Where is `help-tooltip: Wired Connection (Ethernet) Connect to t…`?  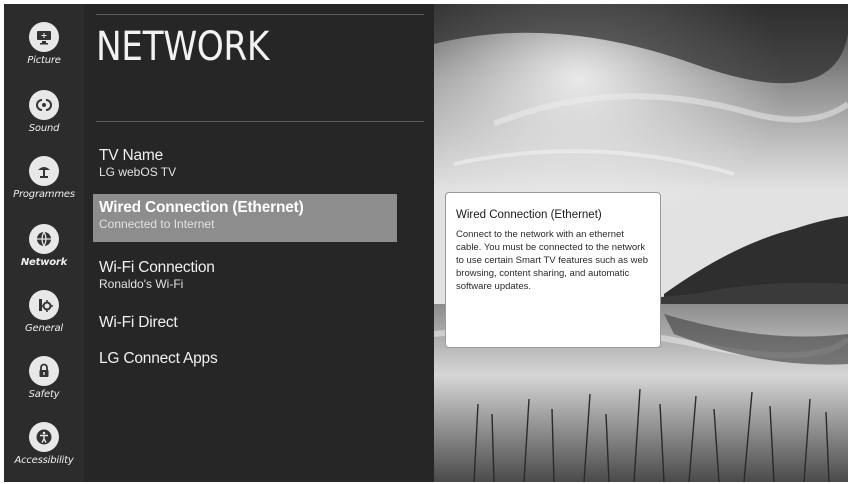
help-tooltip: Wired Connection (Ethernet) Connect to t… is located at coordinates (553, 270).